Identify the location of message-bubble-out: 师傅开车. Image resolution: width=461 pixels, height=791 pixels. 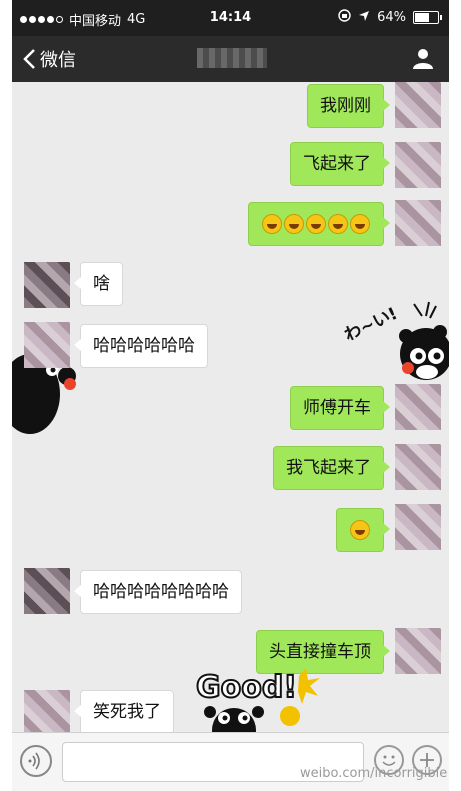
(340, 408).